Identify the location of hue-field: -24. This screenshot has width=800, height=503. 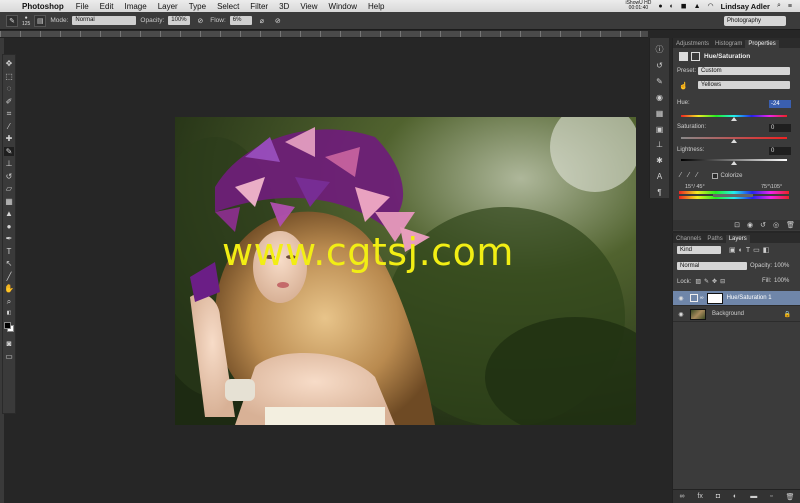
(780, 104).